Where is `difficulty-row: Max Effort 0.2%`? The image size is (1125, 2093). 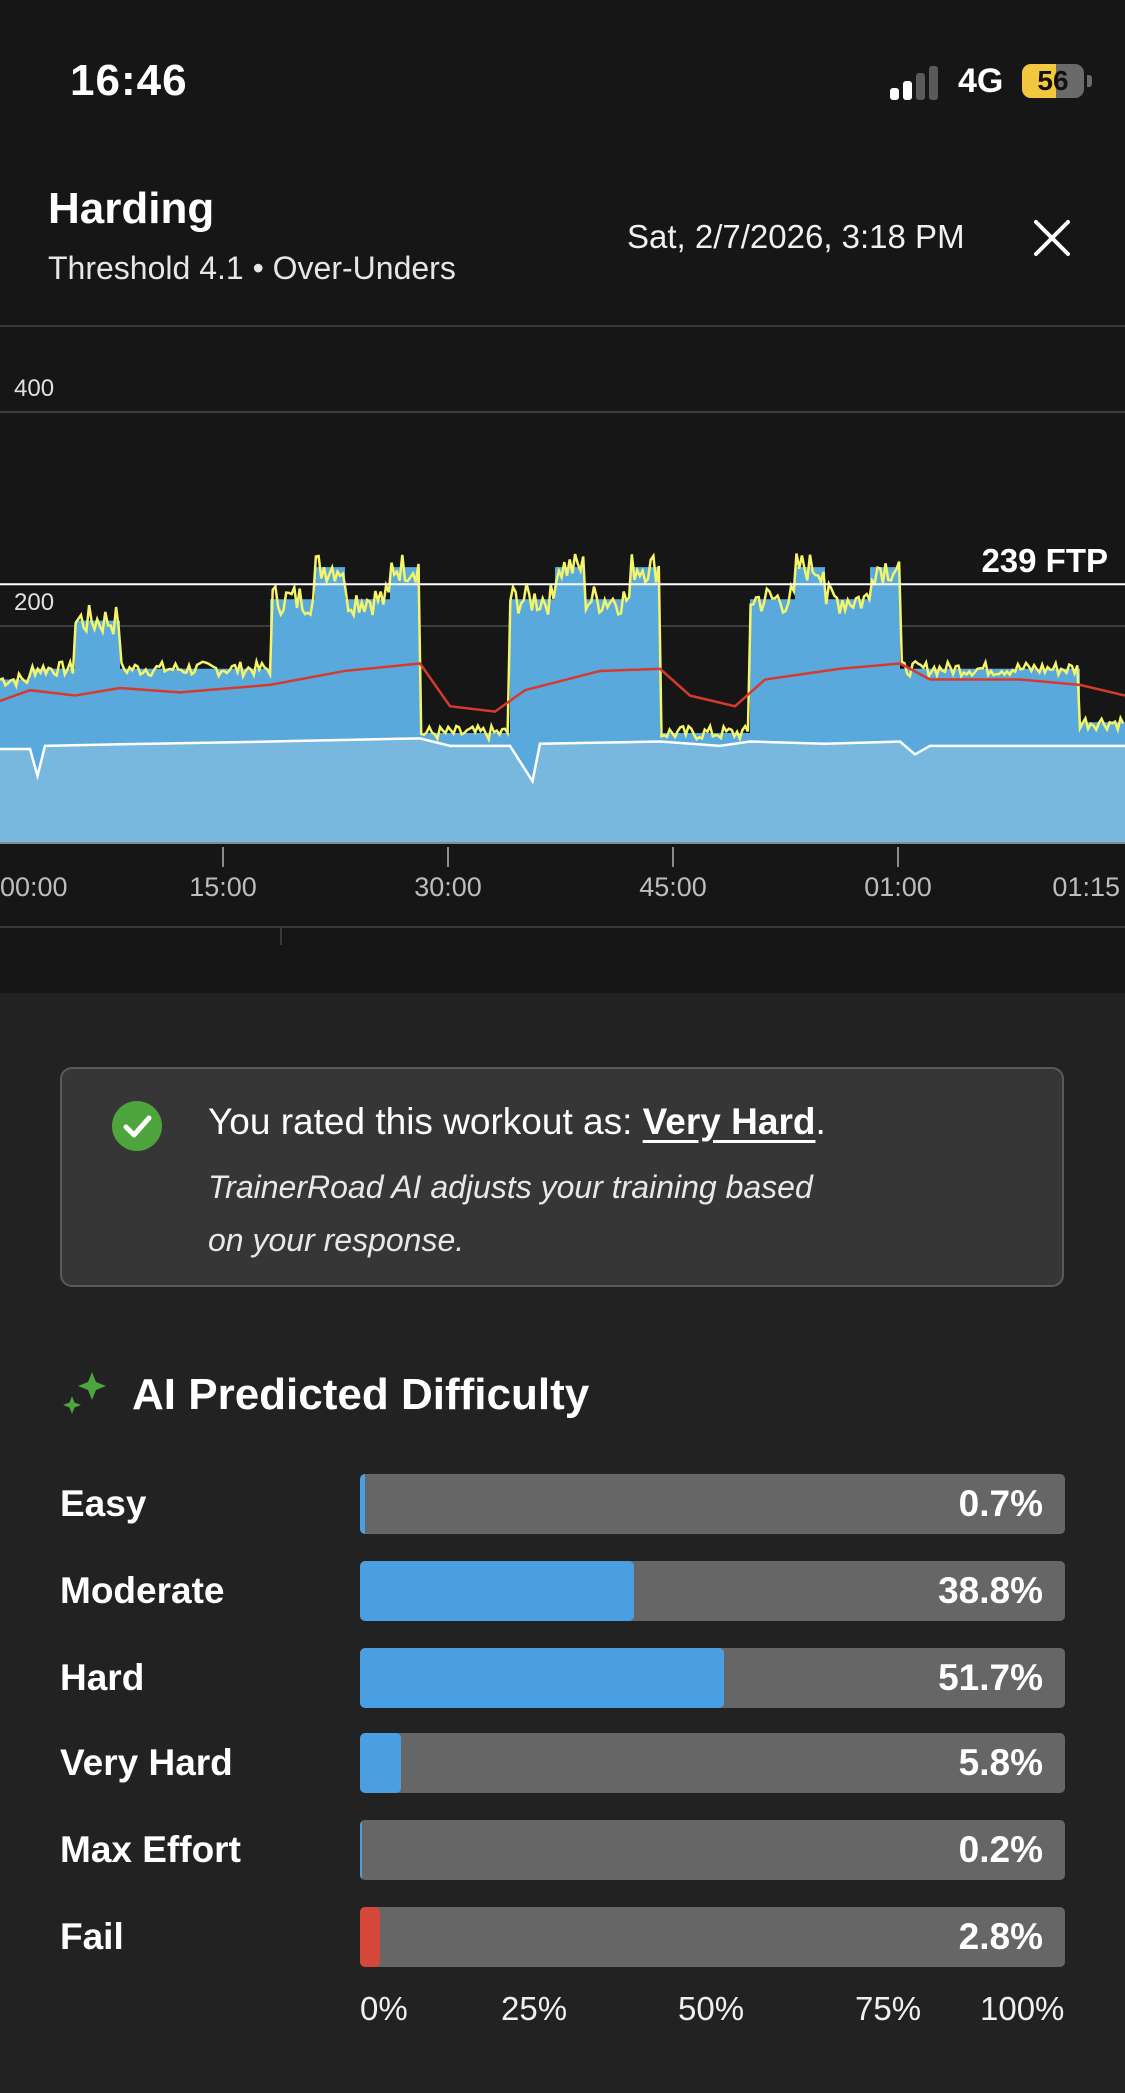 difficulty-row: Max Effort 0.2% is located at coordinates (562, 1850).